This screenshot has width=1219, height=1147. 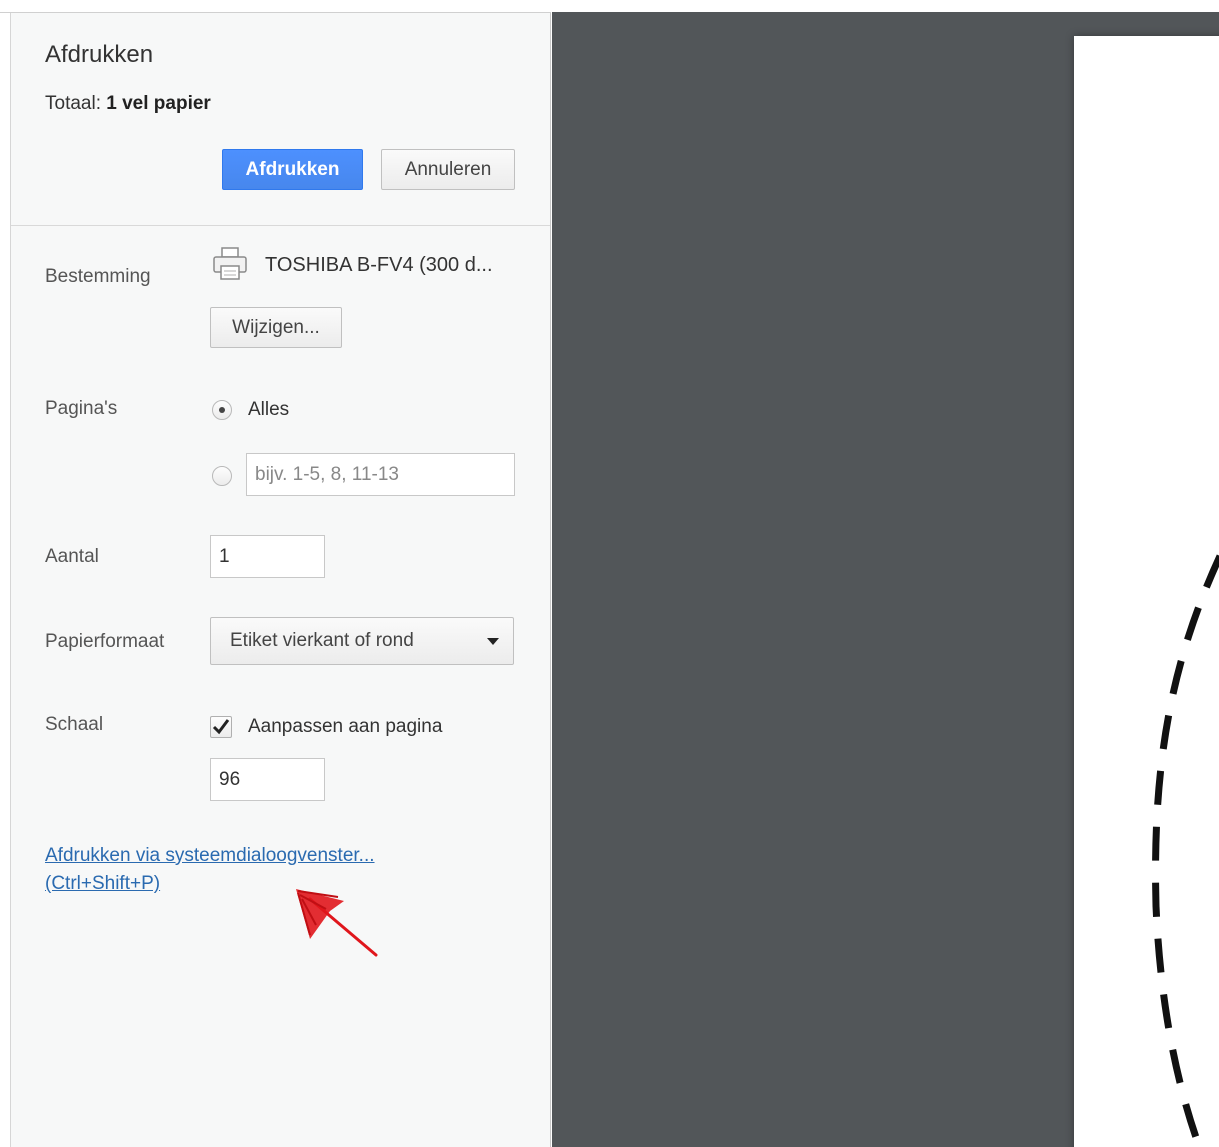 What do you see at coordinates (493, 641) in the screenshot?
I see `chevron-down-icon` at bounding box center [493, 641].